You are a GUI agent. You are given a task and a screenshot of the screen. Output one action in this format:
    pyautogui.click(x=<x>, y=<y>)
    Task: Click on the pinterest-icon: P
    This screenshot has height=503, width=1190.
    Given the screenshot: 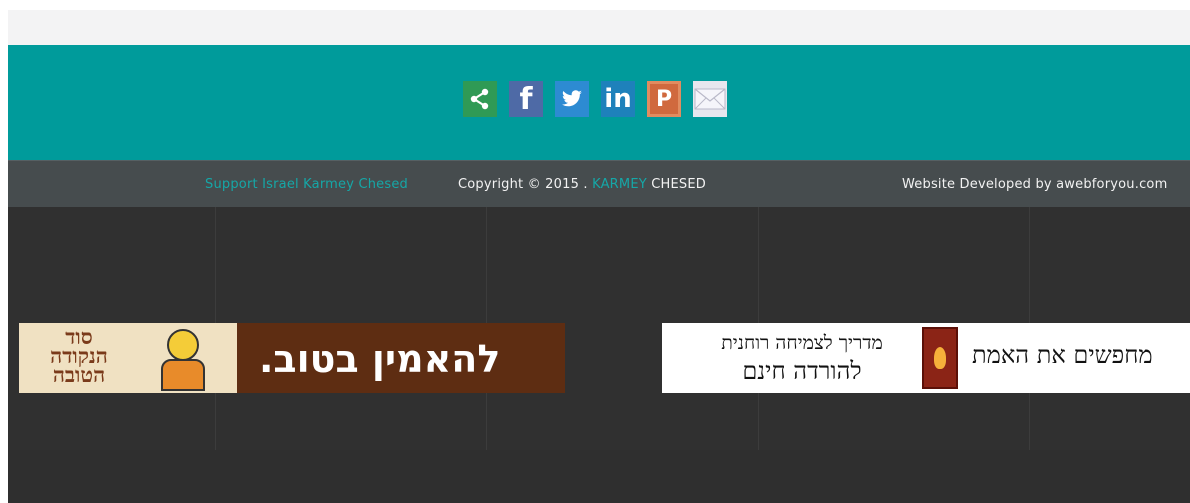 What is the action you would take?
    pyautogui.click(x=664, y=99)
    